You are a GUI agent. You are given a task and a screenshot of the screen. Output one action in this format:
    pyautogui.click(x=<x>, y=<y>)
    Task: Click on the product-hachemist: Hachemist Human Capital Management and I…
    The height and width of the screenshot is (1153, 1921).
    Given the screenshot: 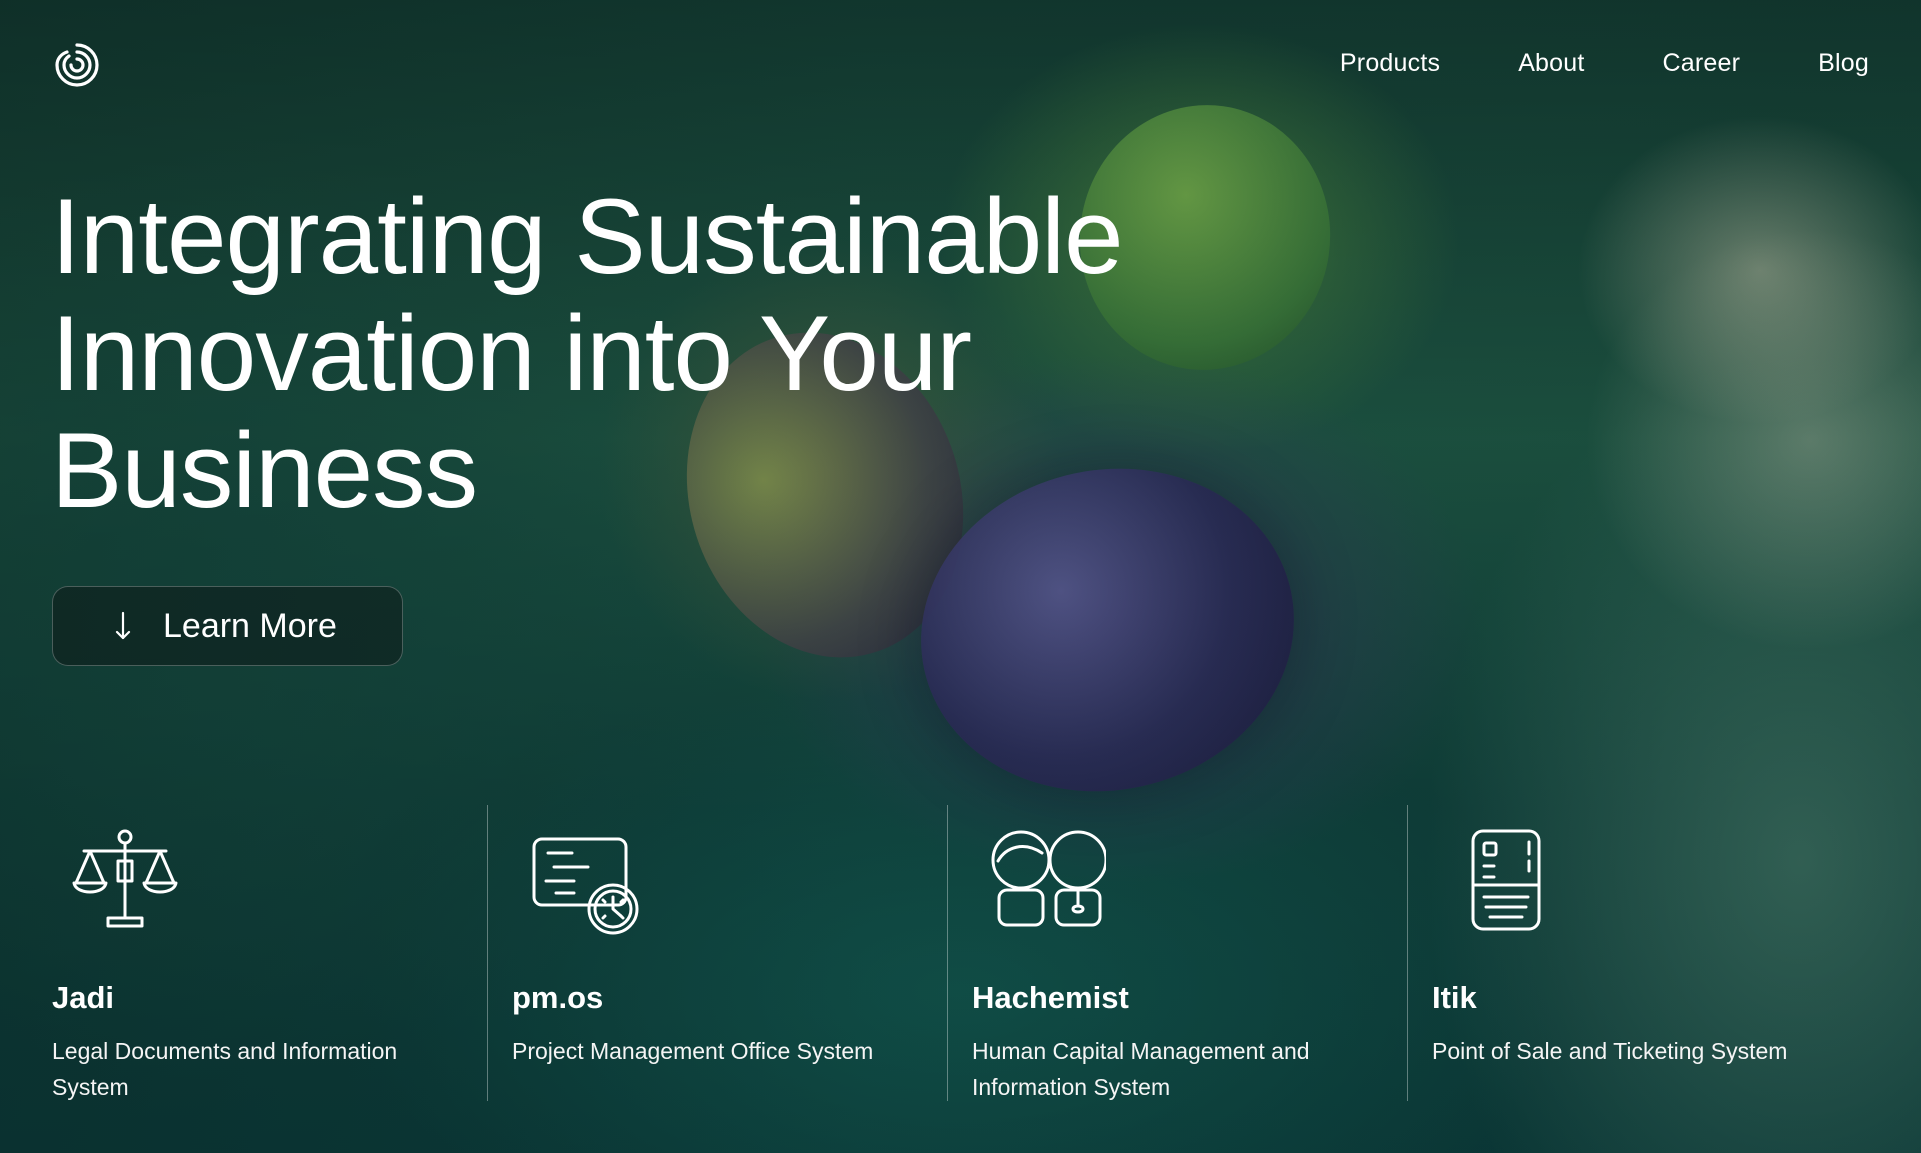 What is the action you would take?
    pyautogui.click(x=1189, y=955)
    